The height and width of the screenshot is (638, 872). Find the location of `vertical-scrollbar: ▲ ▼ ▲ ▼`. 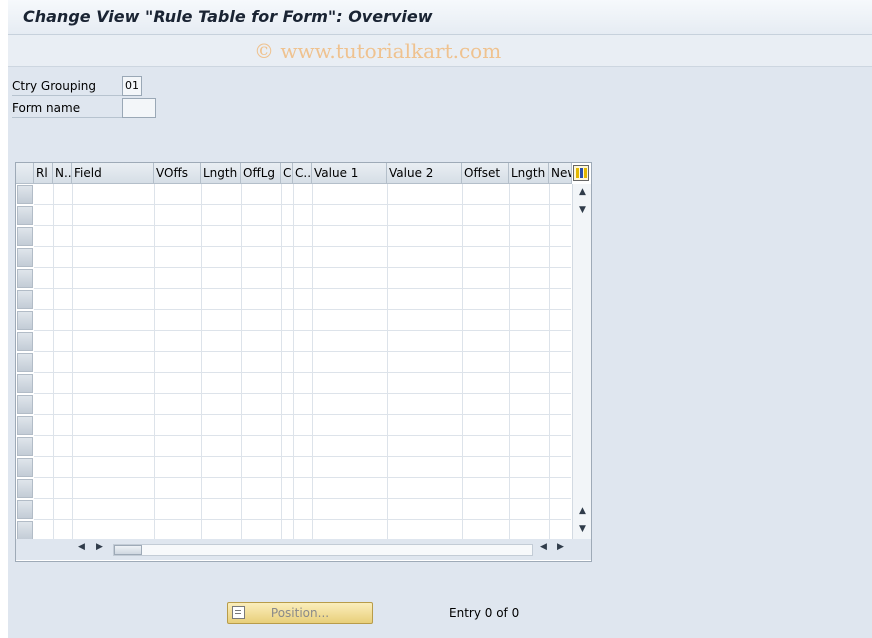

vertical-scrollbar: ▲ ▼ ▲ ▼ is located at coordinates (581, 361).